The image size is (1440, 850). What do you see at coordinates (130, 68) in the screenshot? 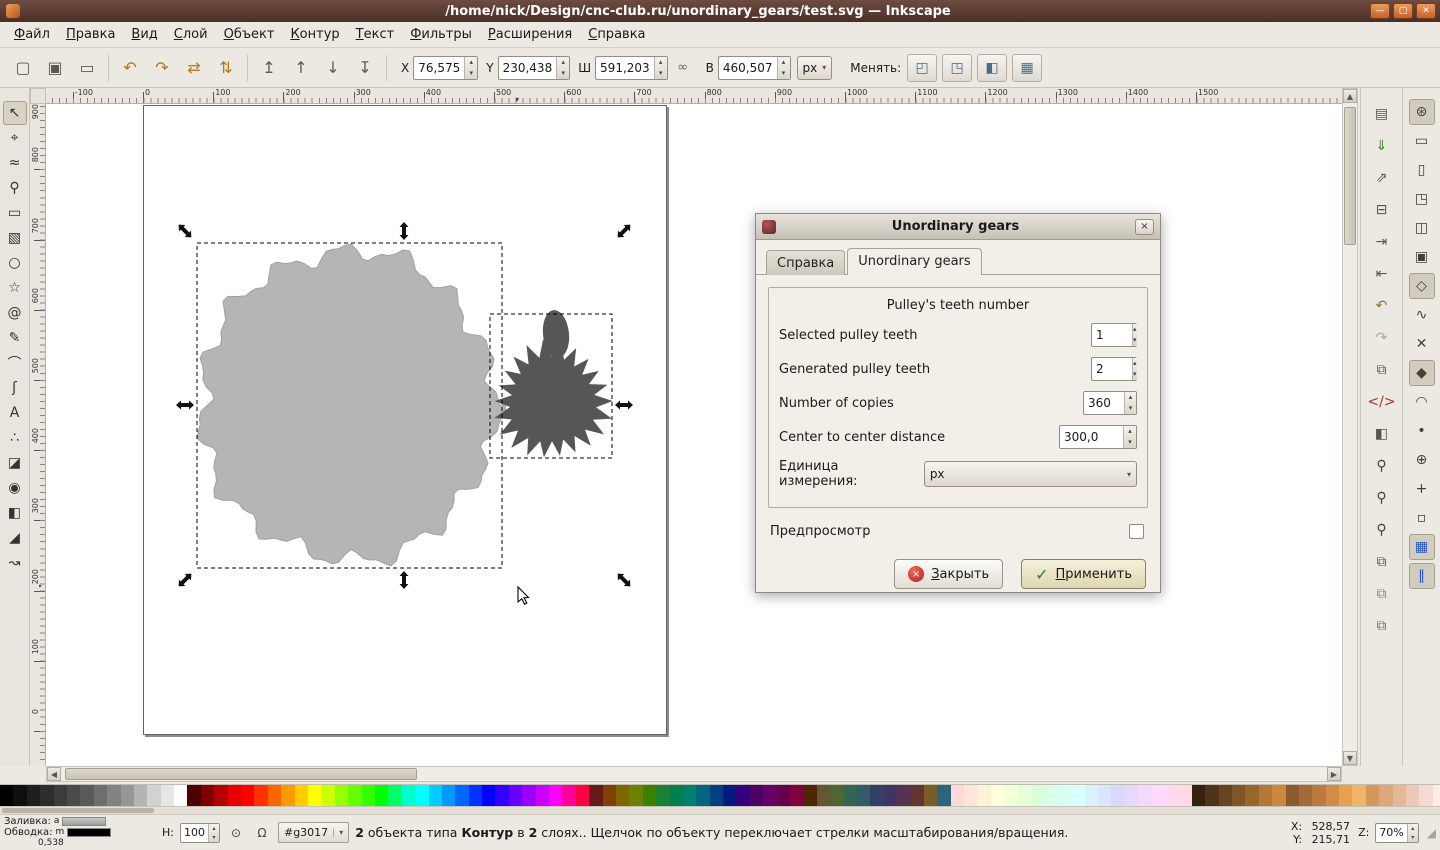
I see `toolbar-transform-button: ↶` at bounding box center [130, 68].